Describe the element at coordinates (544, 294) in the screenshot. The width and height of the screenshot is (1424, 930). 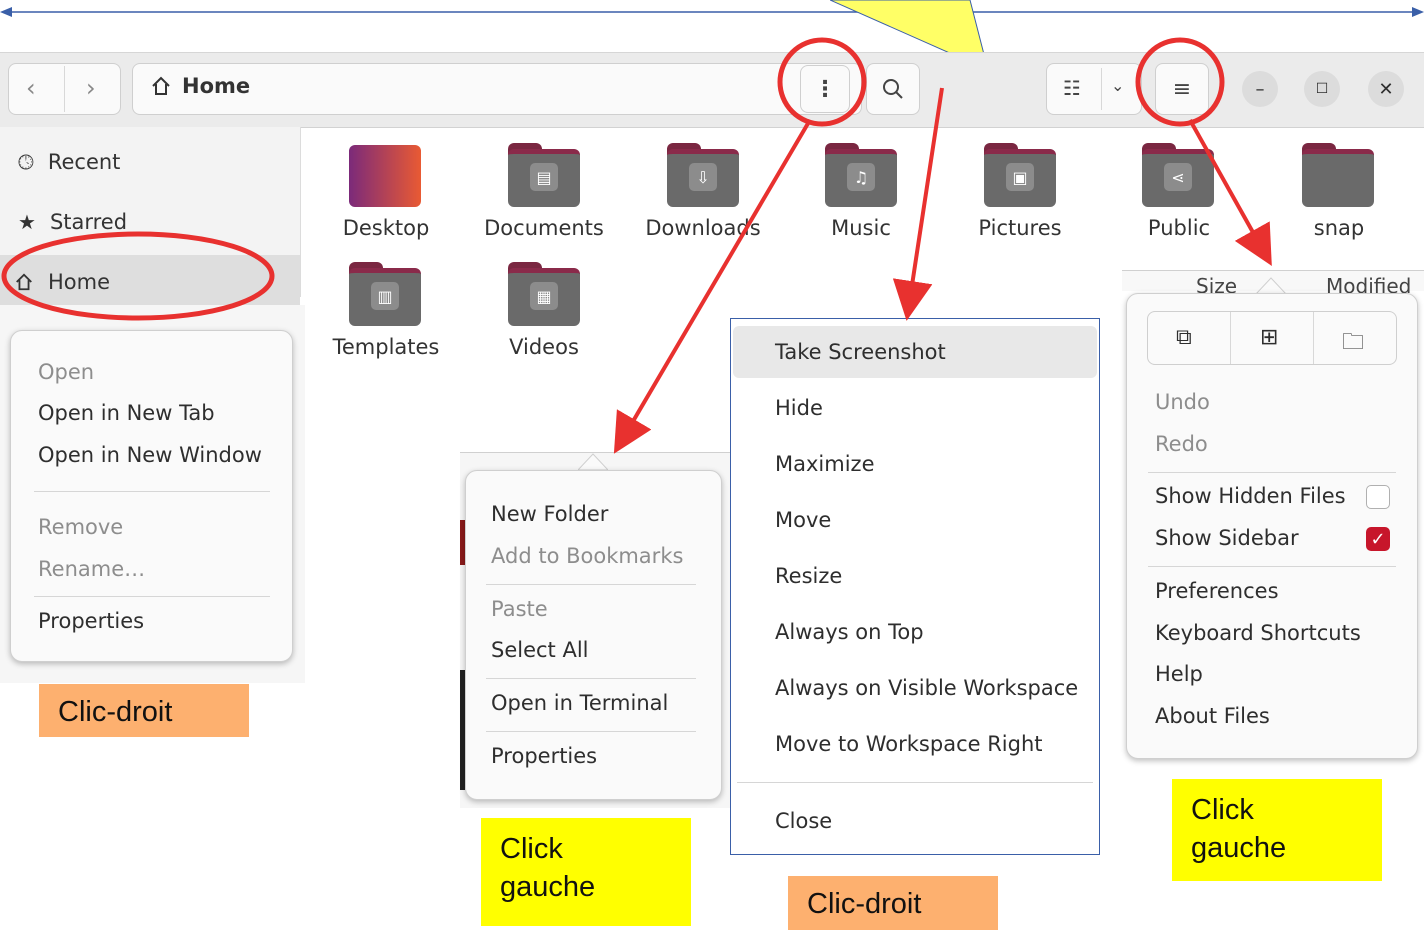
I see `folder-videos: ▦` at that location.